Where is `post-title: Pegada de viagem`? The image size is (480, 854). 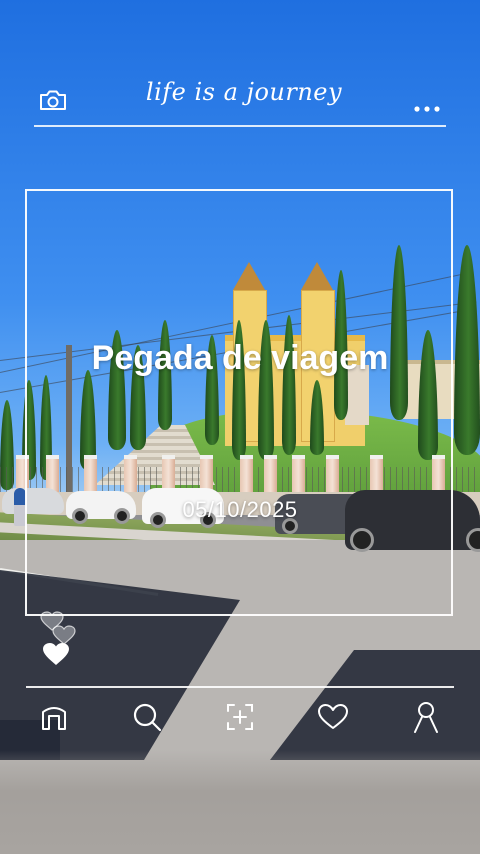
post-title: Pegada de viagem is located at coordinates (240, 358).